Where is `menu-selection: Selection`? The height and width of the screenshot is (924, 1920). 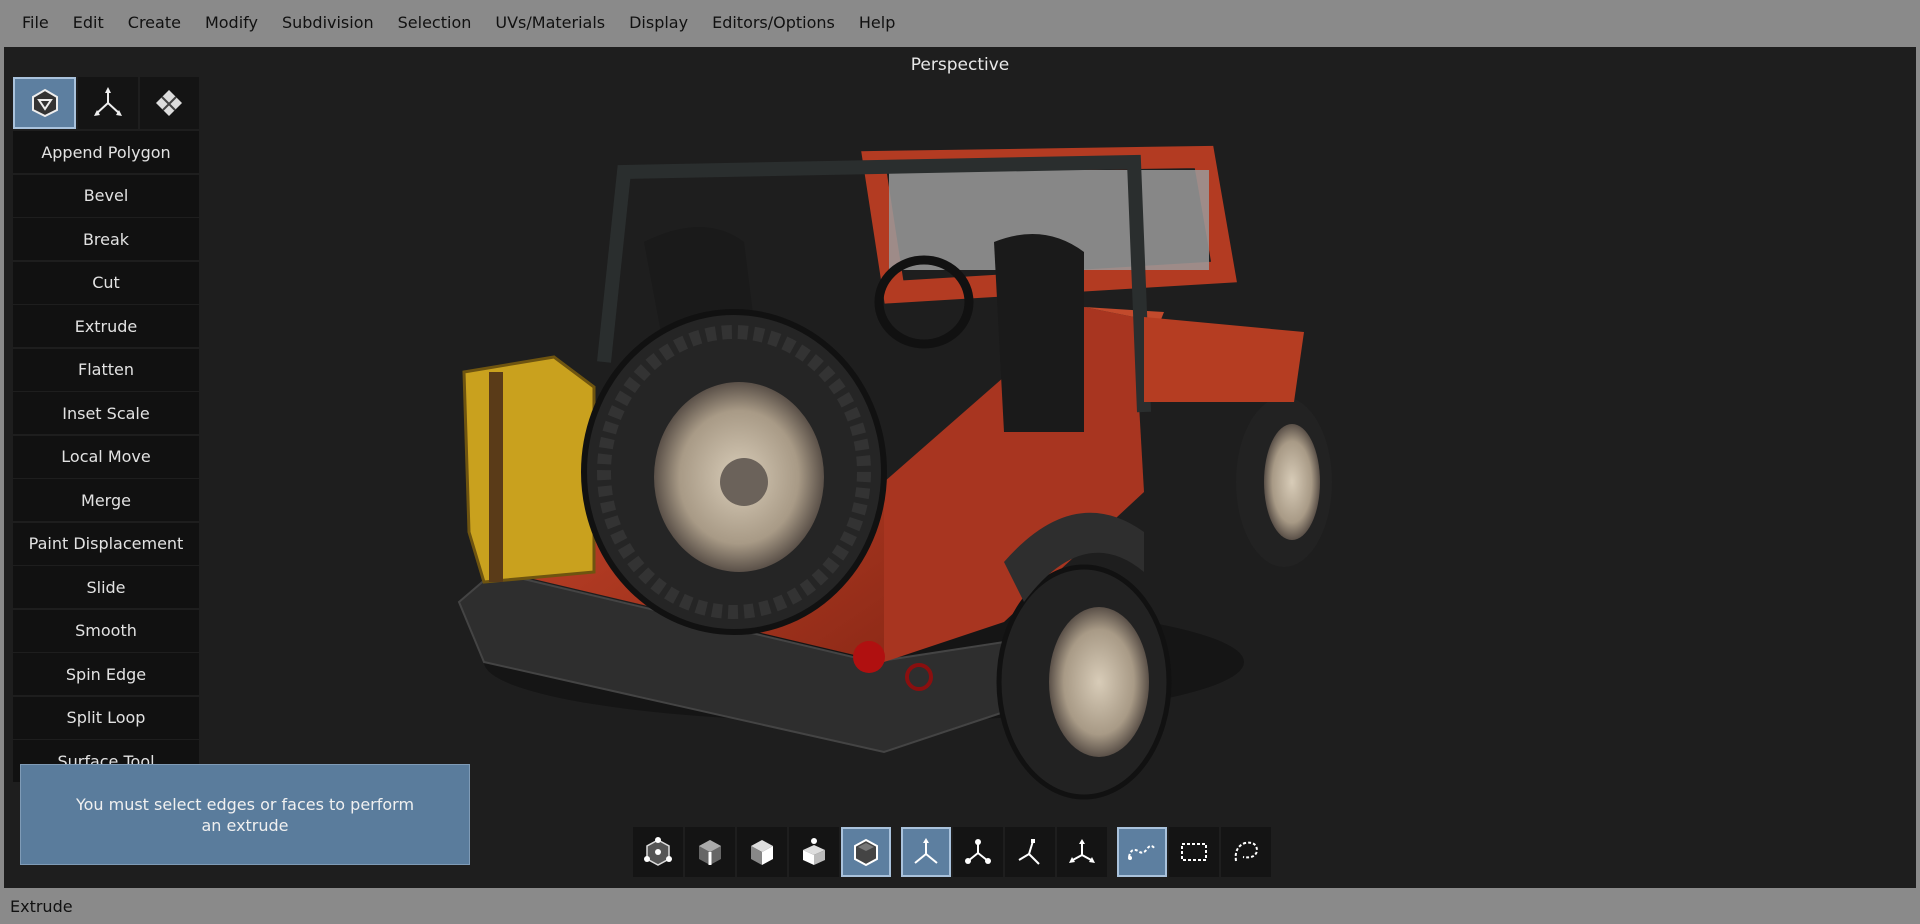 menu-selection: Selection is located at coordinates (435, 23).